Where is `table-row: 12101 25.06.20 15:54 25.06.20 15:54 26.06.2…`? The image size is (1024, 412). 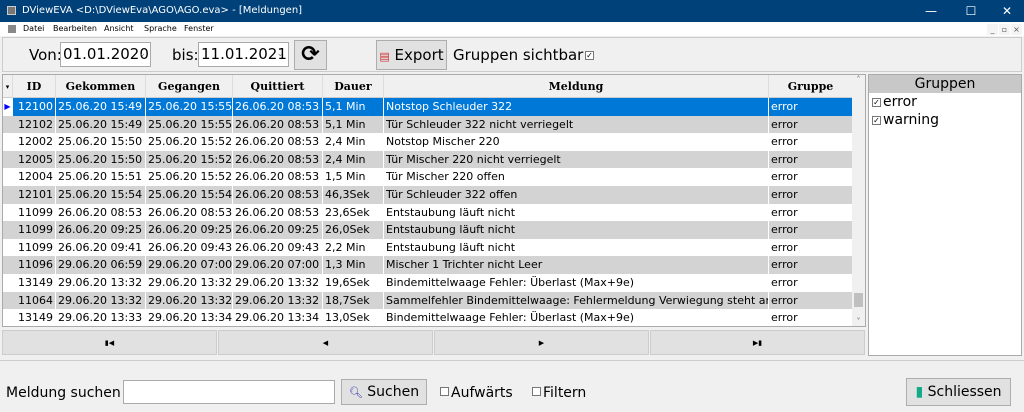 table-row: 12101 25.06.20 15:54 25.06.20 15:54 26.06.2… is located at coordinates (428, 195).